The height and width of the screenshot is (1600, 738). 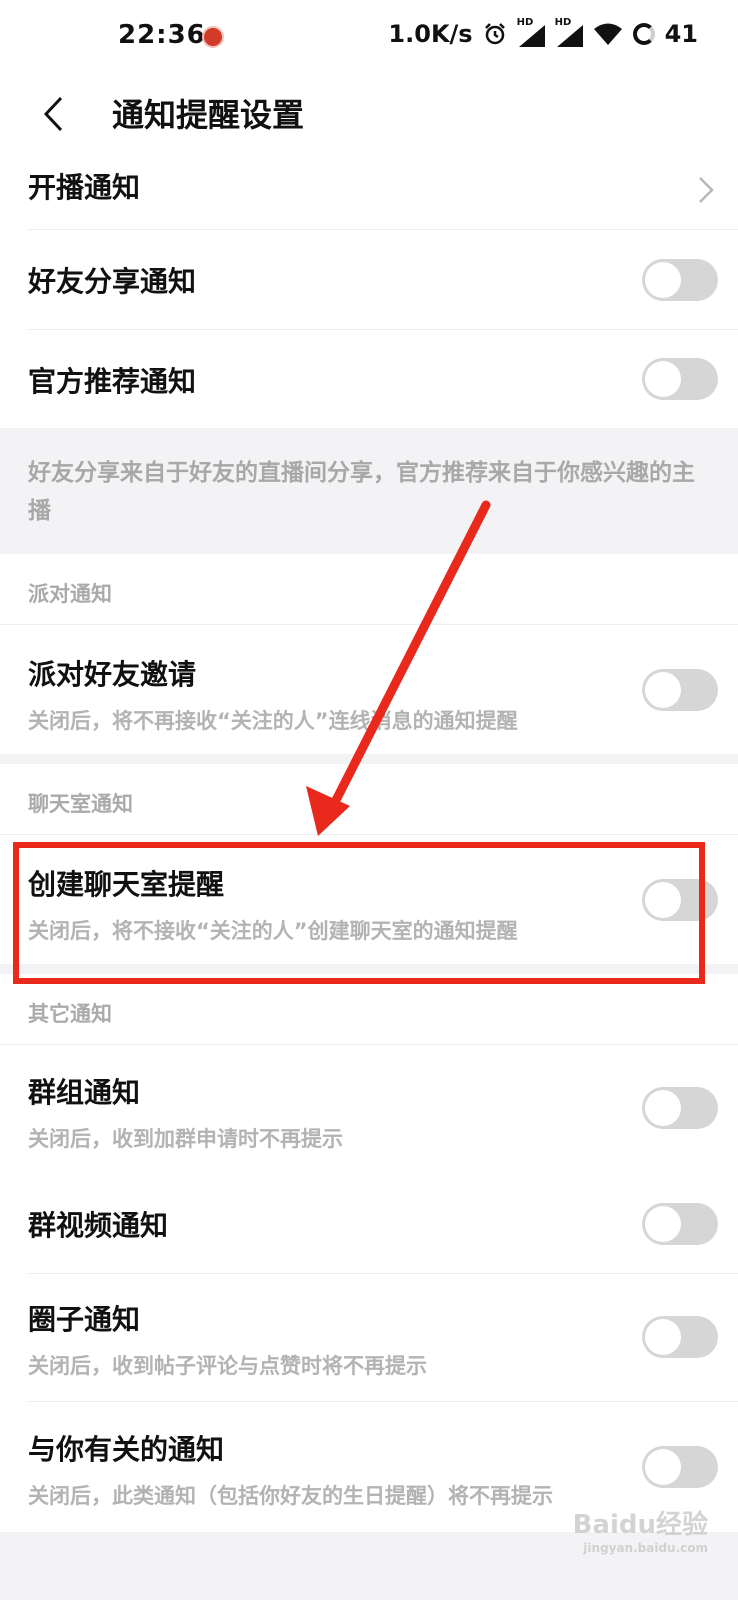 What do you see at coordinates (369, 191) in the screenshot?
I see `row-live-notification: 开播通知` at bounding box center [369, 191].